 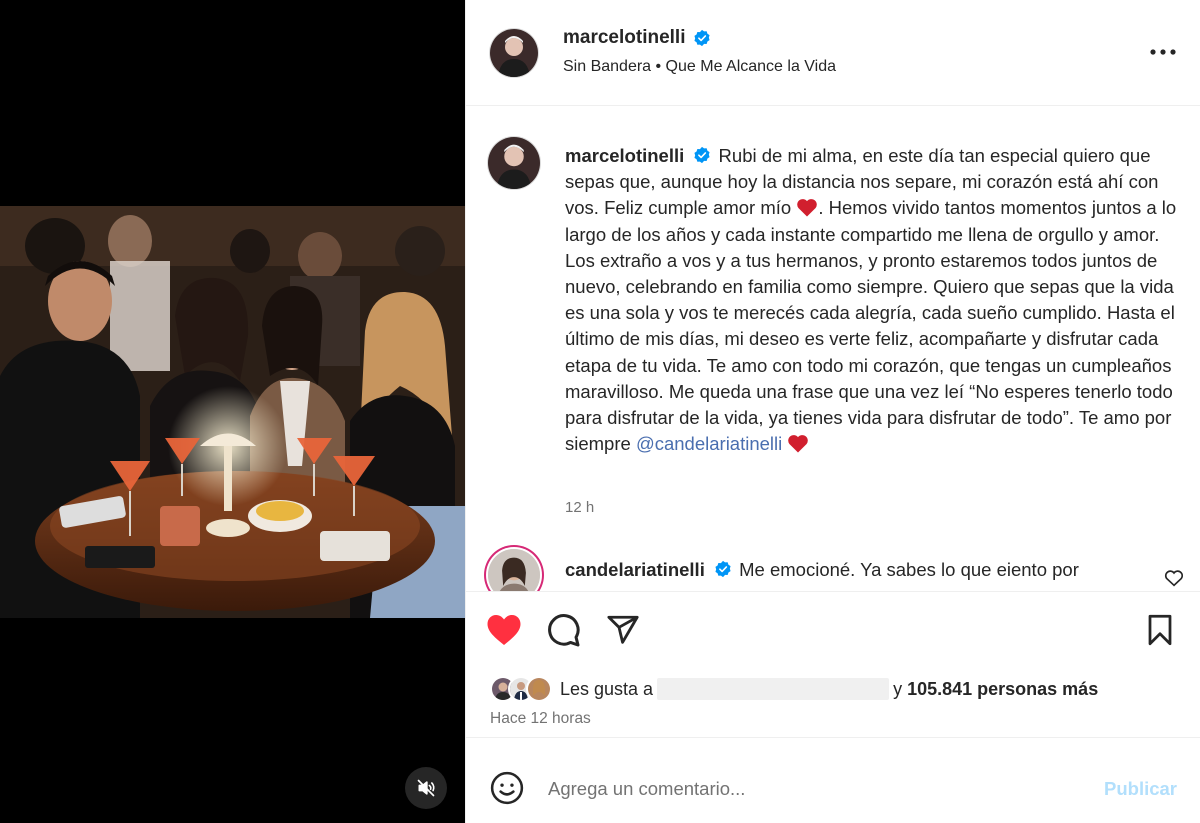 What do you see at coordinates (540, 719) in the screenshot?
I see `post-time-ago: Hace 12 horas` at bounding box center [540, 719].